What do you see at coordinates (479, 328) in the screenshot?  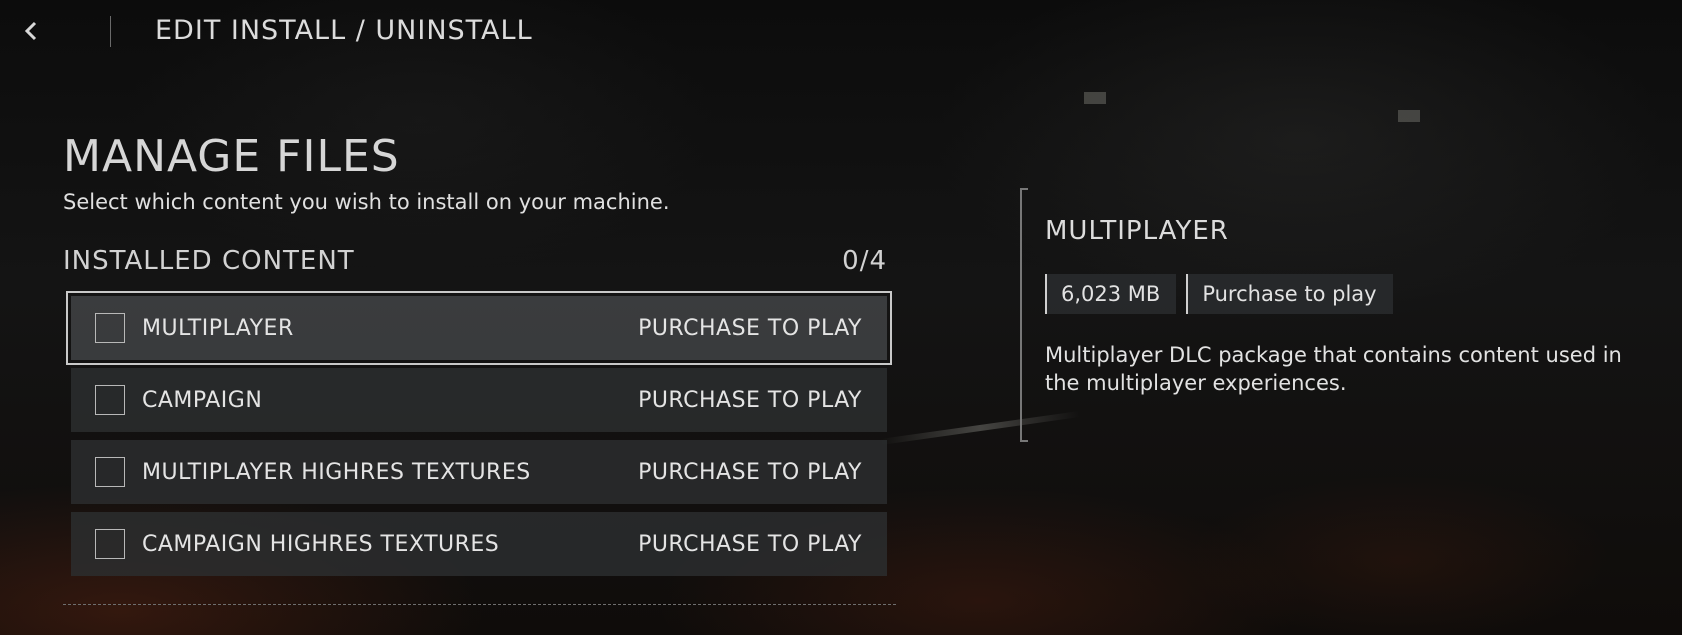 I see `content-item-multiplayer: MULTIPLAYER PURCHASE TO PLAY` at bounding box center [479, 328].